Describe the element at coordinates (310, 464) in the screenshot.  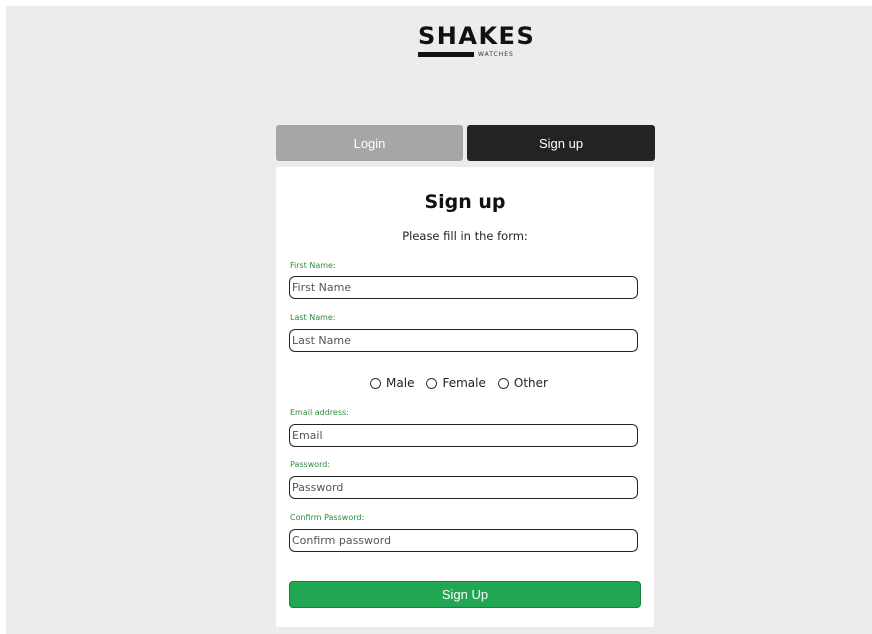
I see `password-label: Password:` at that location.